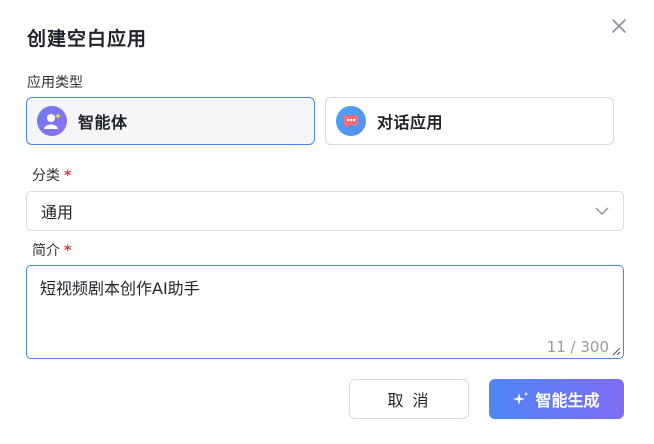  Describe the element at coordinates (616, 351) in the screenshot. I see `resize-handle-icon` at that location.